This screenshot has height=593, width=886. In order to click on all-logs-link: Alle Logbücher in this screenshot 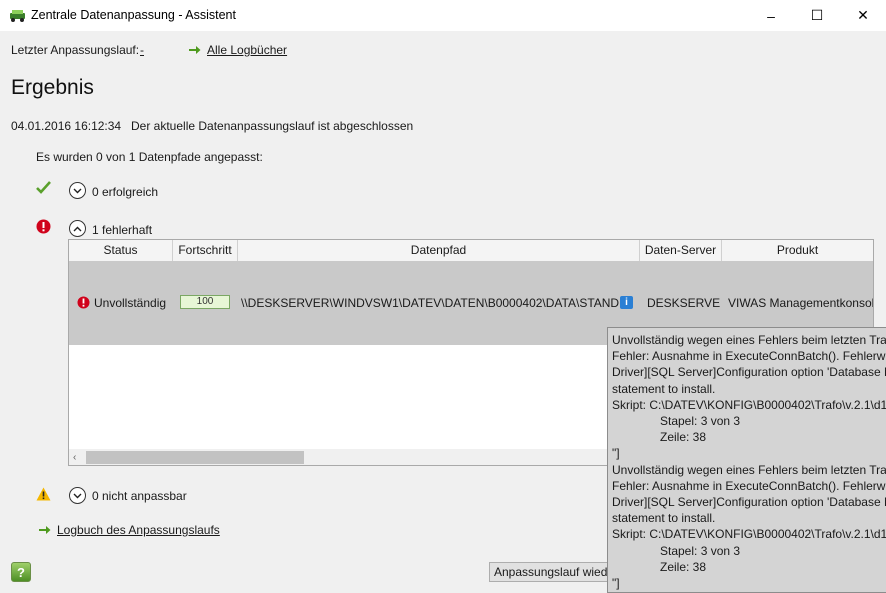, I will do `click(247, 50)`.